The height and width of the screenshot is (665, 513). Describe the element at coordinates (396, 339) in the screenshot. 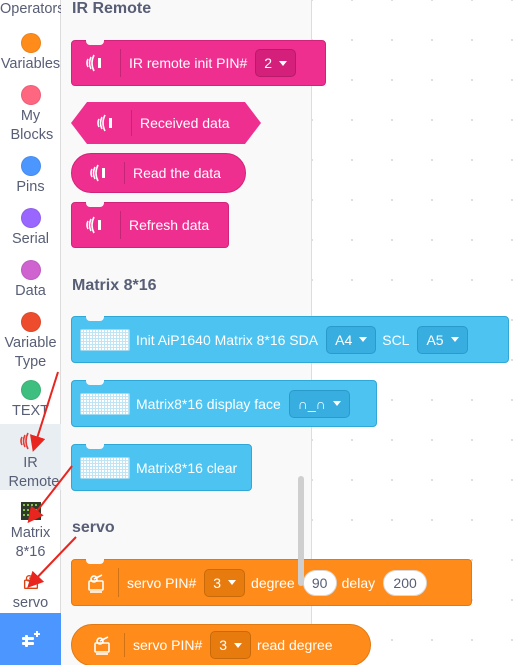

I see `block-label: SCL` at that location.